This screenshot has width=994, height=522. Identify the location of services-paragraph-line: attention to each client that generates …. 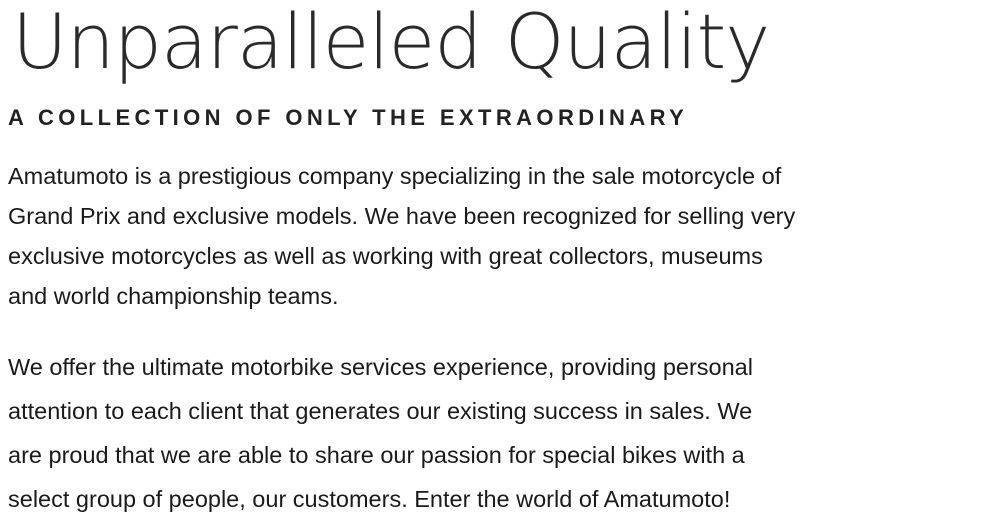
(380, 411).